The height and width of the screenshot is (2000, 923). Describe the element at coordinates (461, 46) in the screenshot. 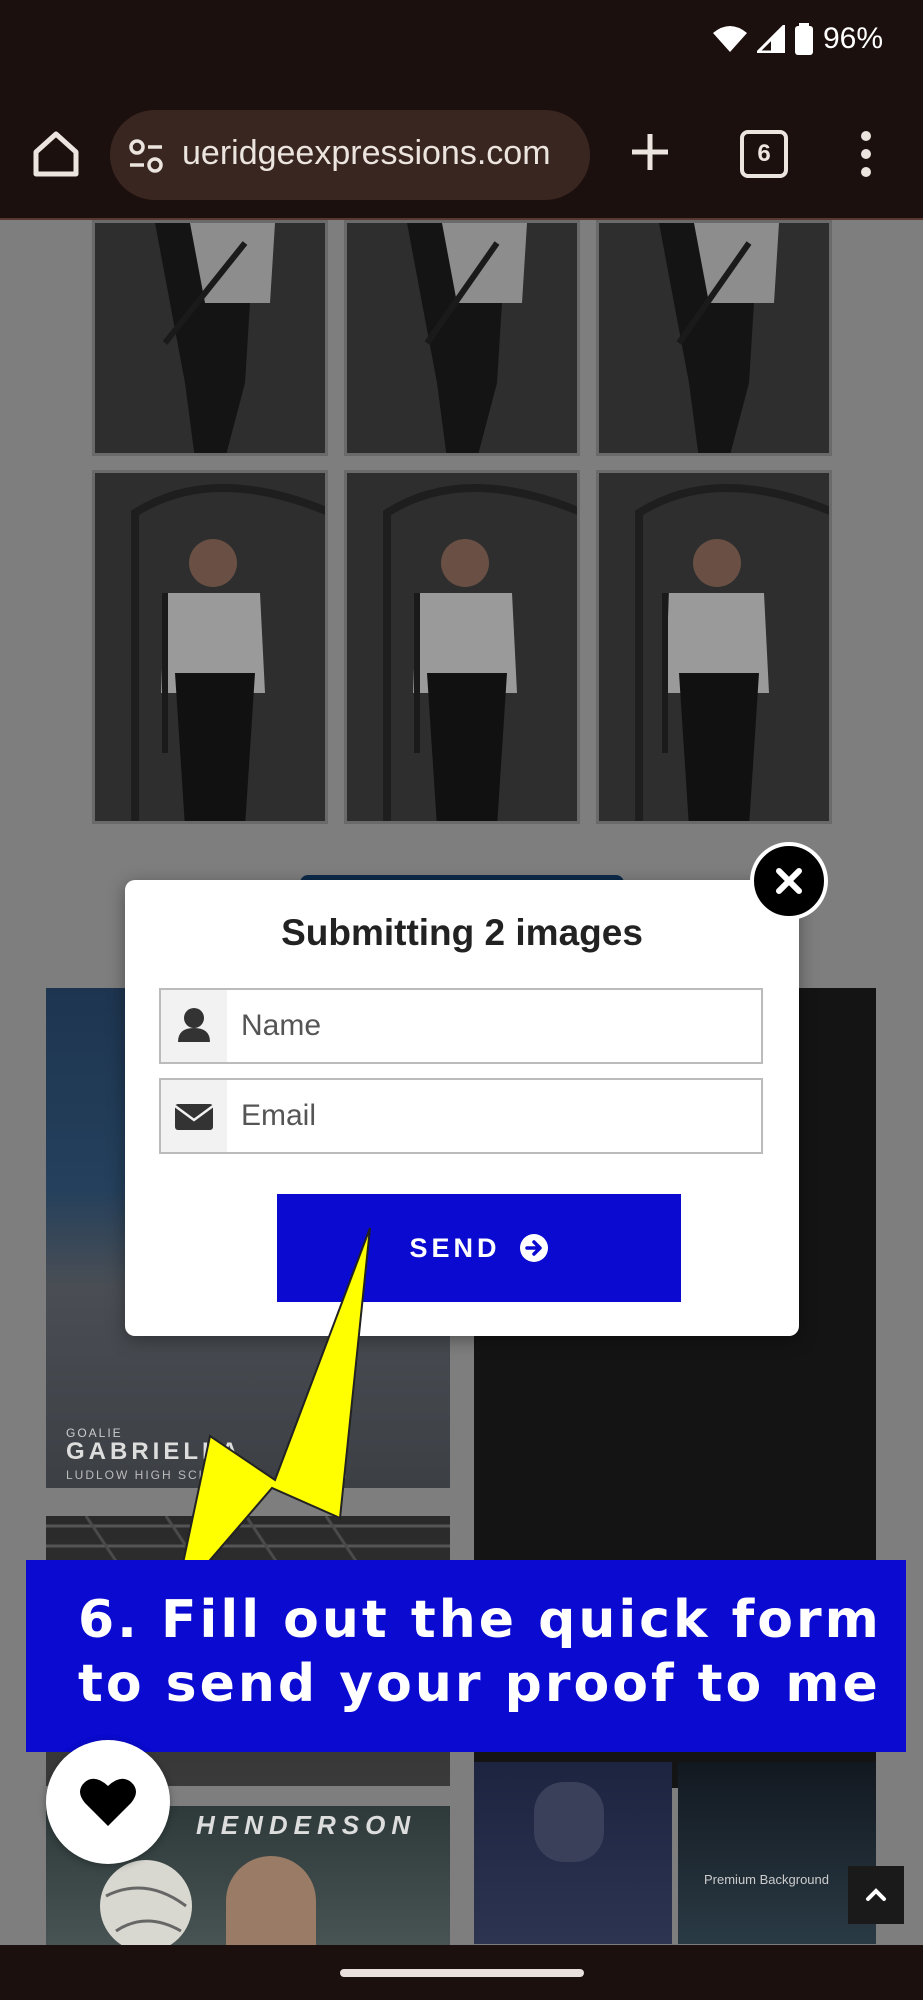

I see `status-bar: 96%` at that location.